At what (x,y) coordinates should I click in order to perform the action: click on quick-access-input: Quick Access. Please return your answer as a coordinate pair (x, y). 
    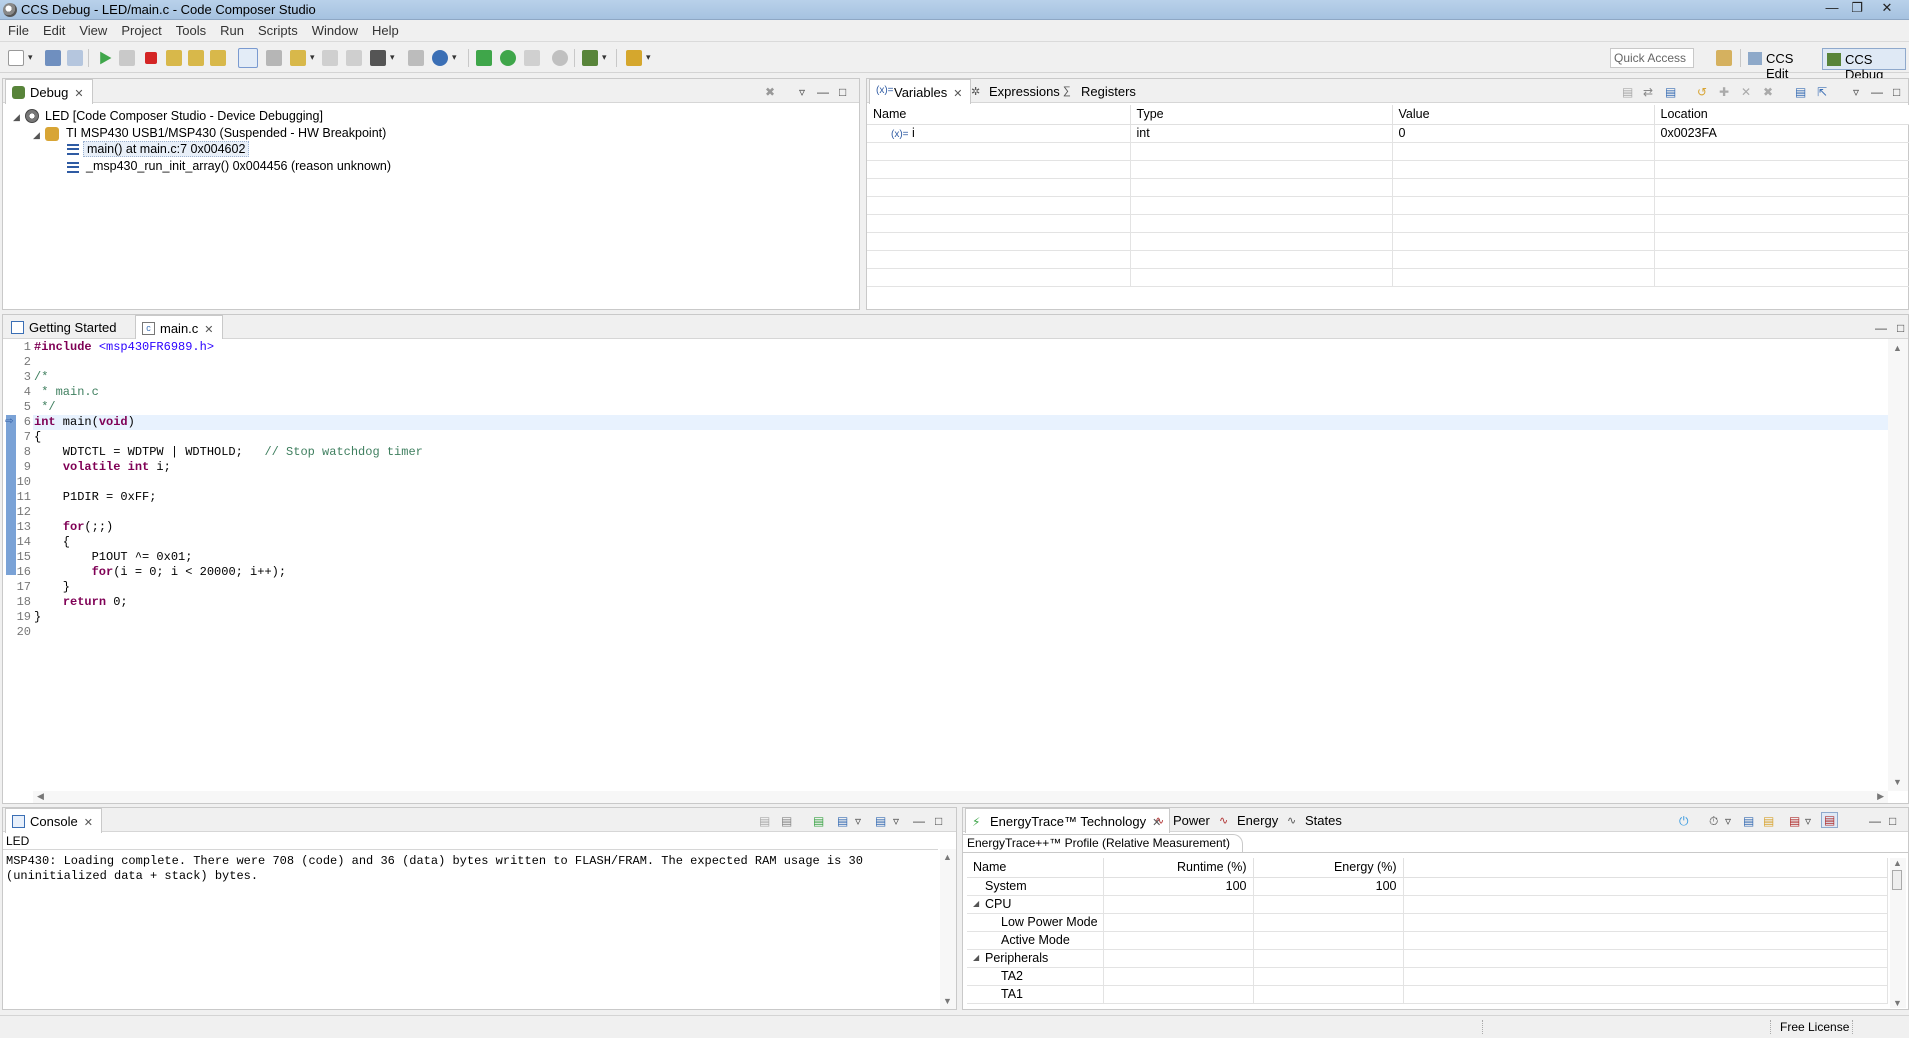
    Looking at the image, I should click on (1652, 58).